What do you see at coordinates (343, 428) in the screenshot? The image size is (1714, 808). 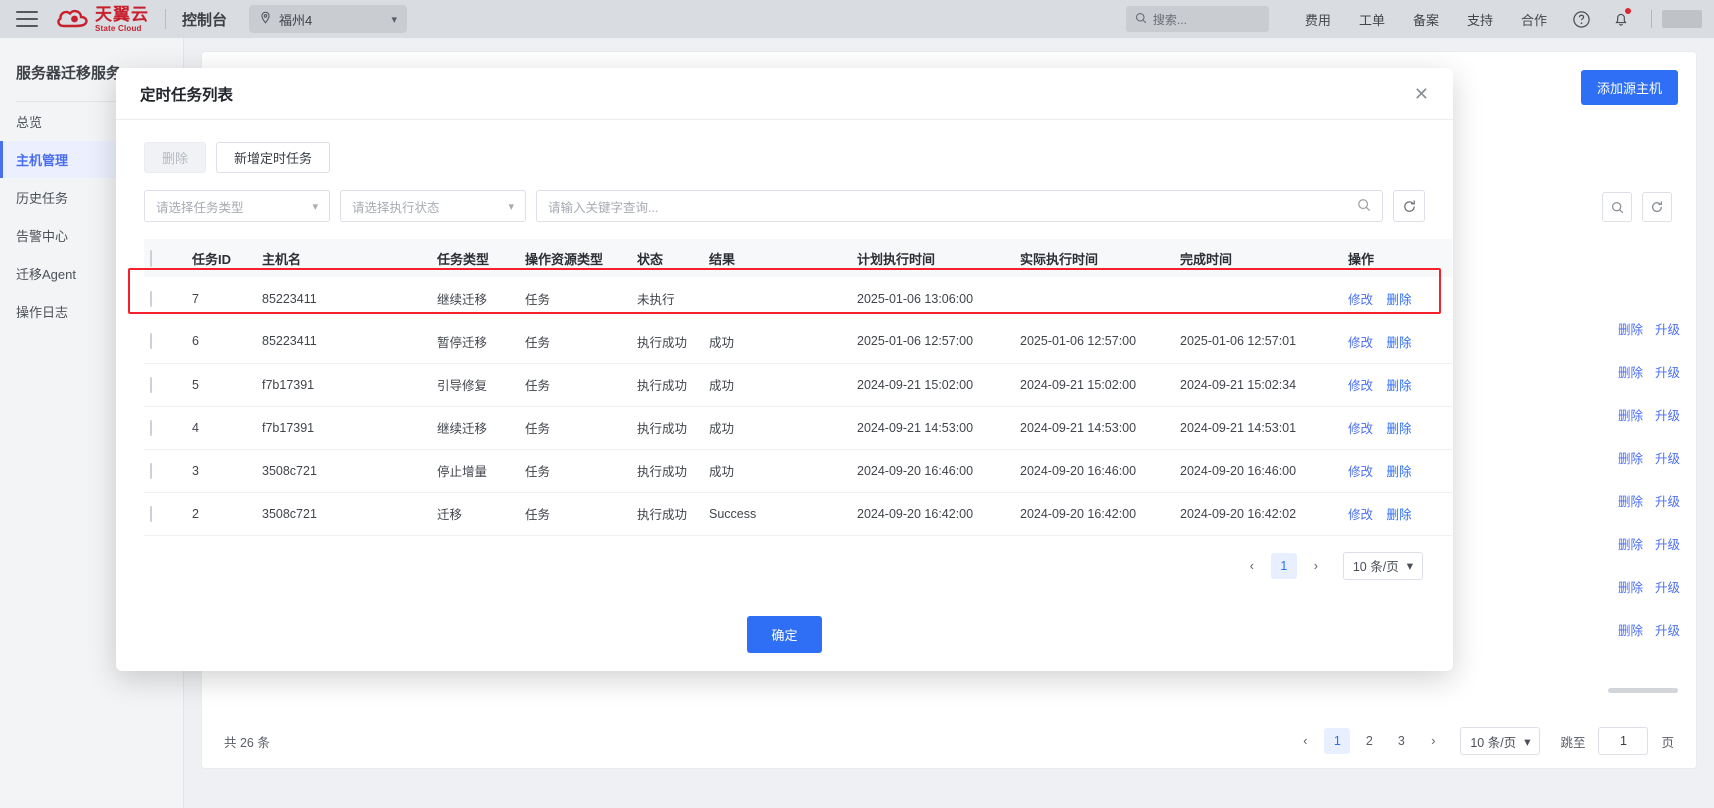 I see `cell-hostname: f7b17391` at bounding box center [343, 428].